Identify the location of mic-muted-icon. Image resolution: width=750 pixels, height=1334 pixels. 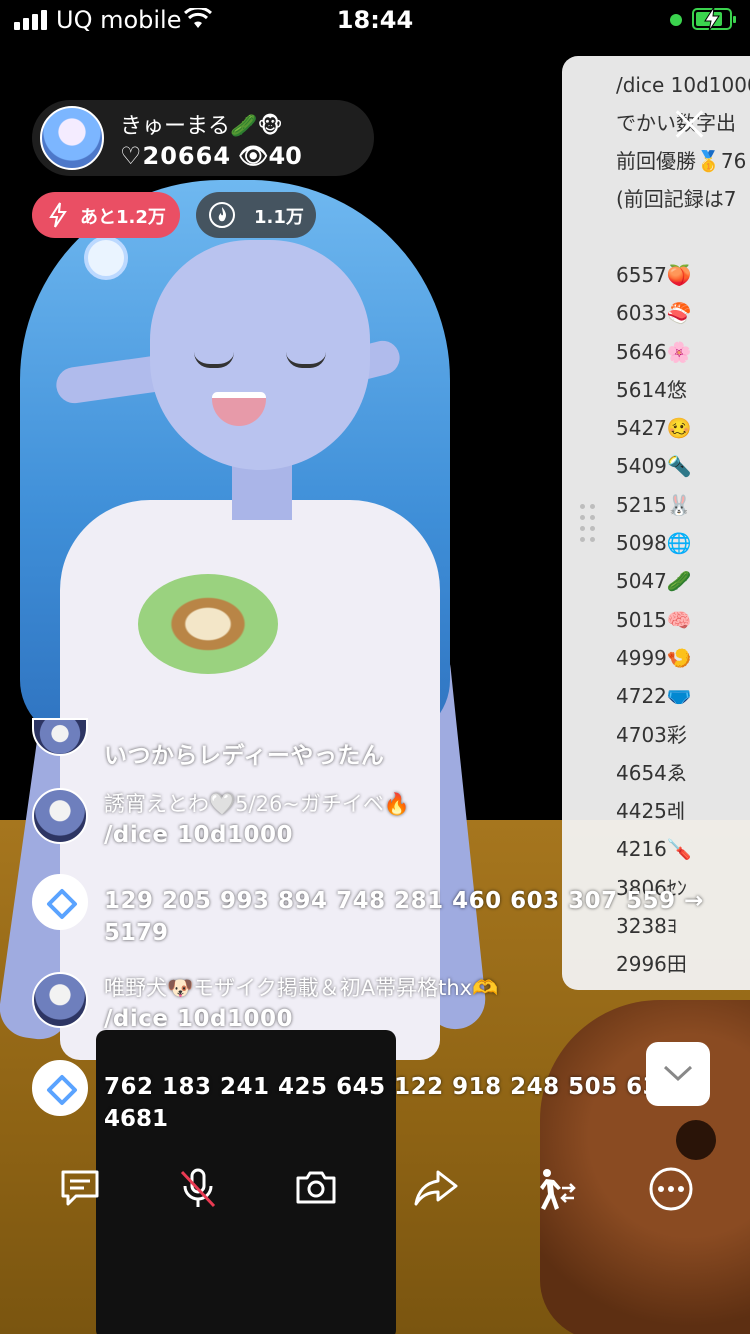
(198, 1188).